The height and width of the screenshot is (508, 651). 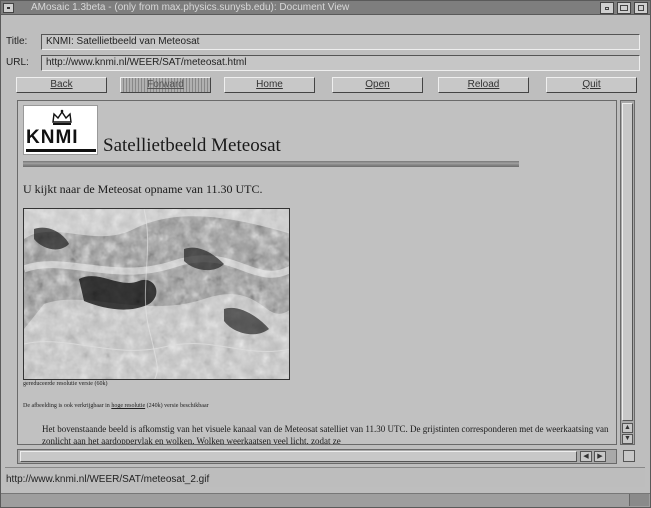 I want to click on navigation-toolbar: Back Forward Home Open Reload Quit, so click(x=328, y=85).